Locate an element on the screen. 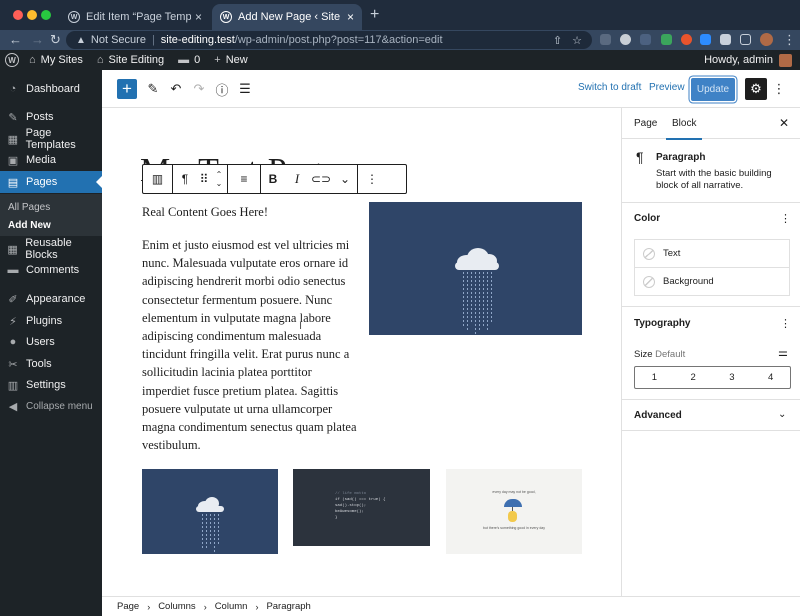  browser-profile-avatar is located at coordinates (766, 39).